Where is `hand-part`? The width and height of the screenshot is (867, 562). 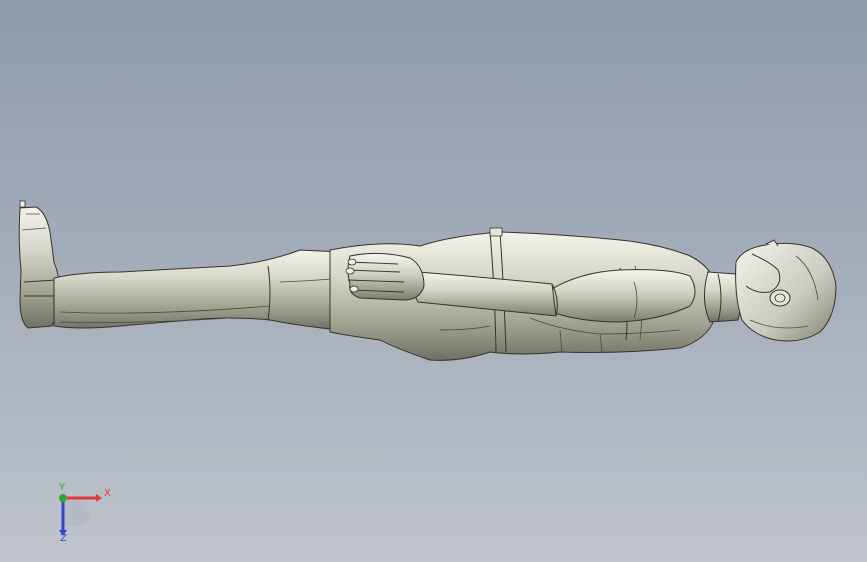 hand-part is located at coordinates (385, 276).